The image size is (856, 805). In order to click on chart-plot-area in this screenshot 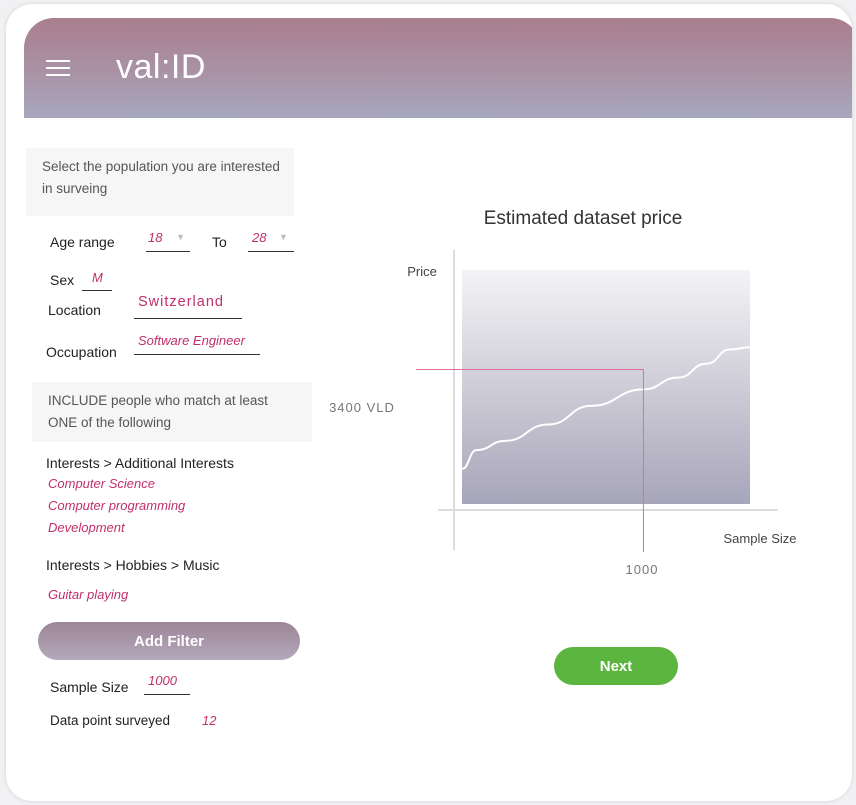, I will do `click(606, 387)`.